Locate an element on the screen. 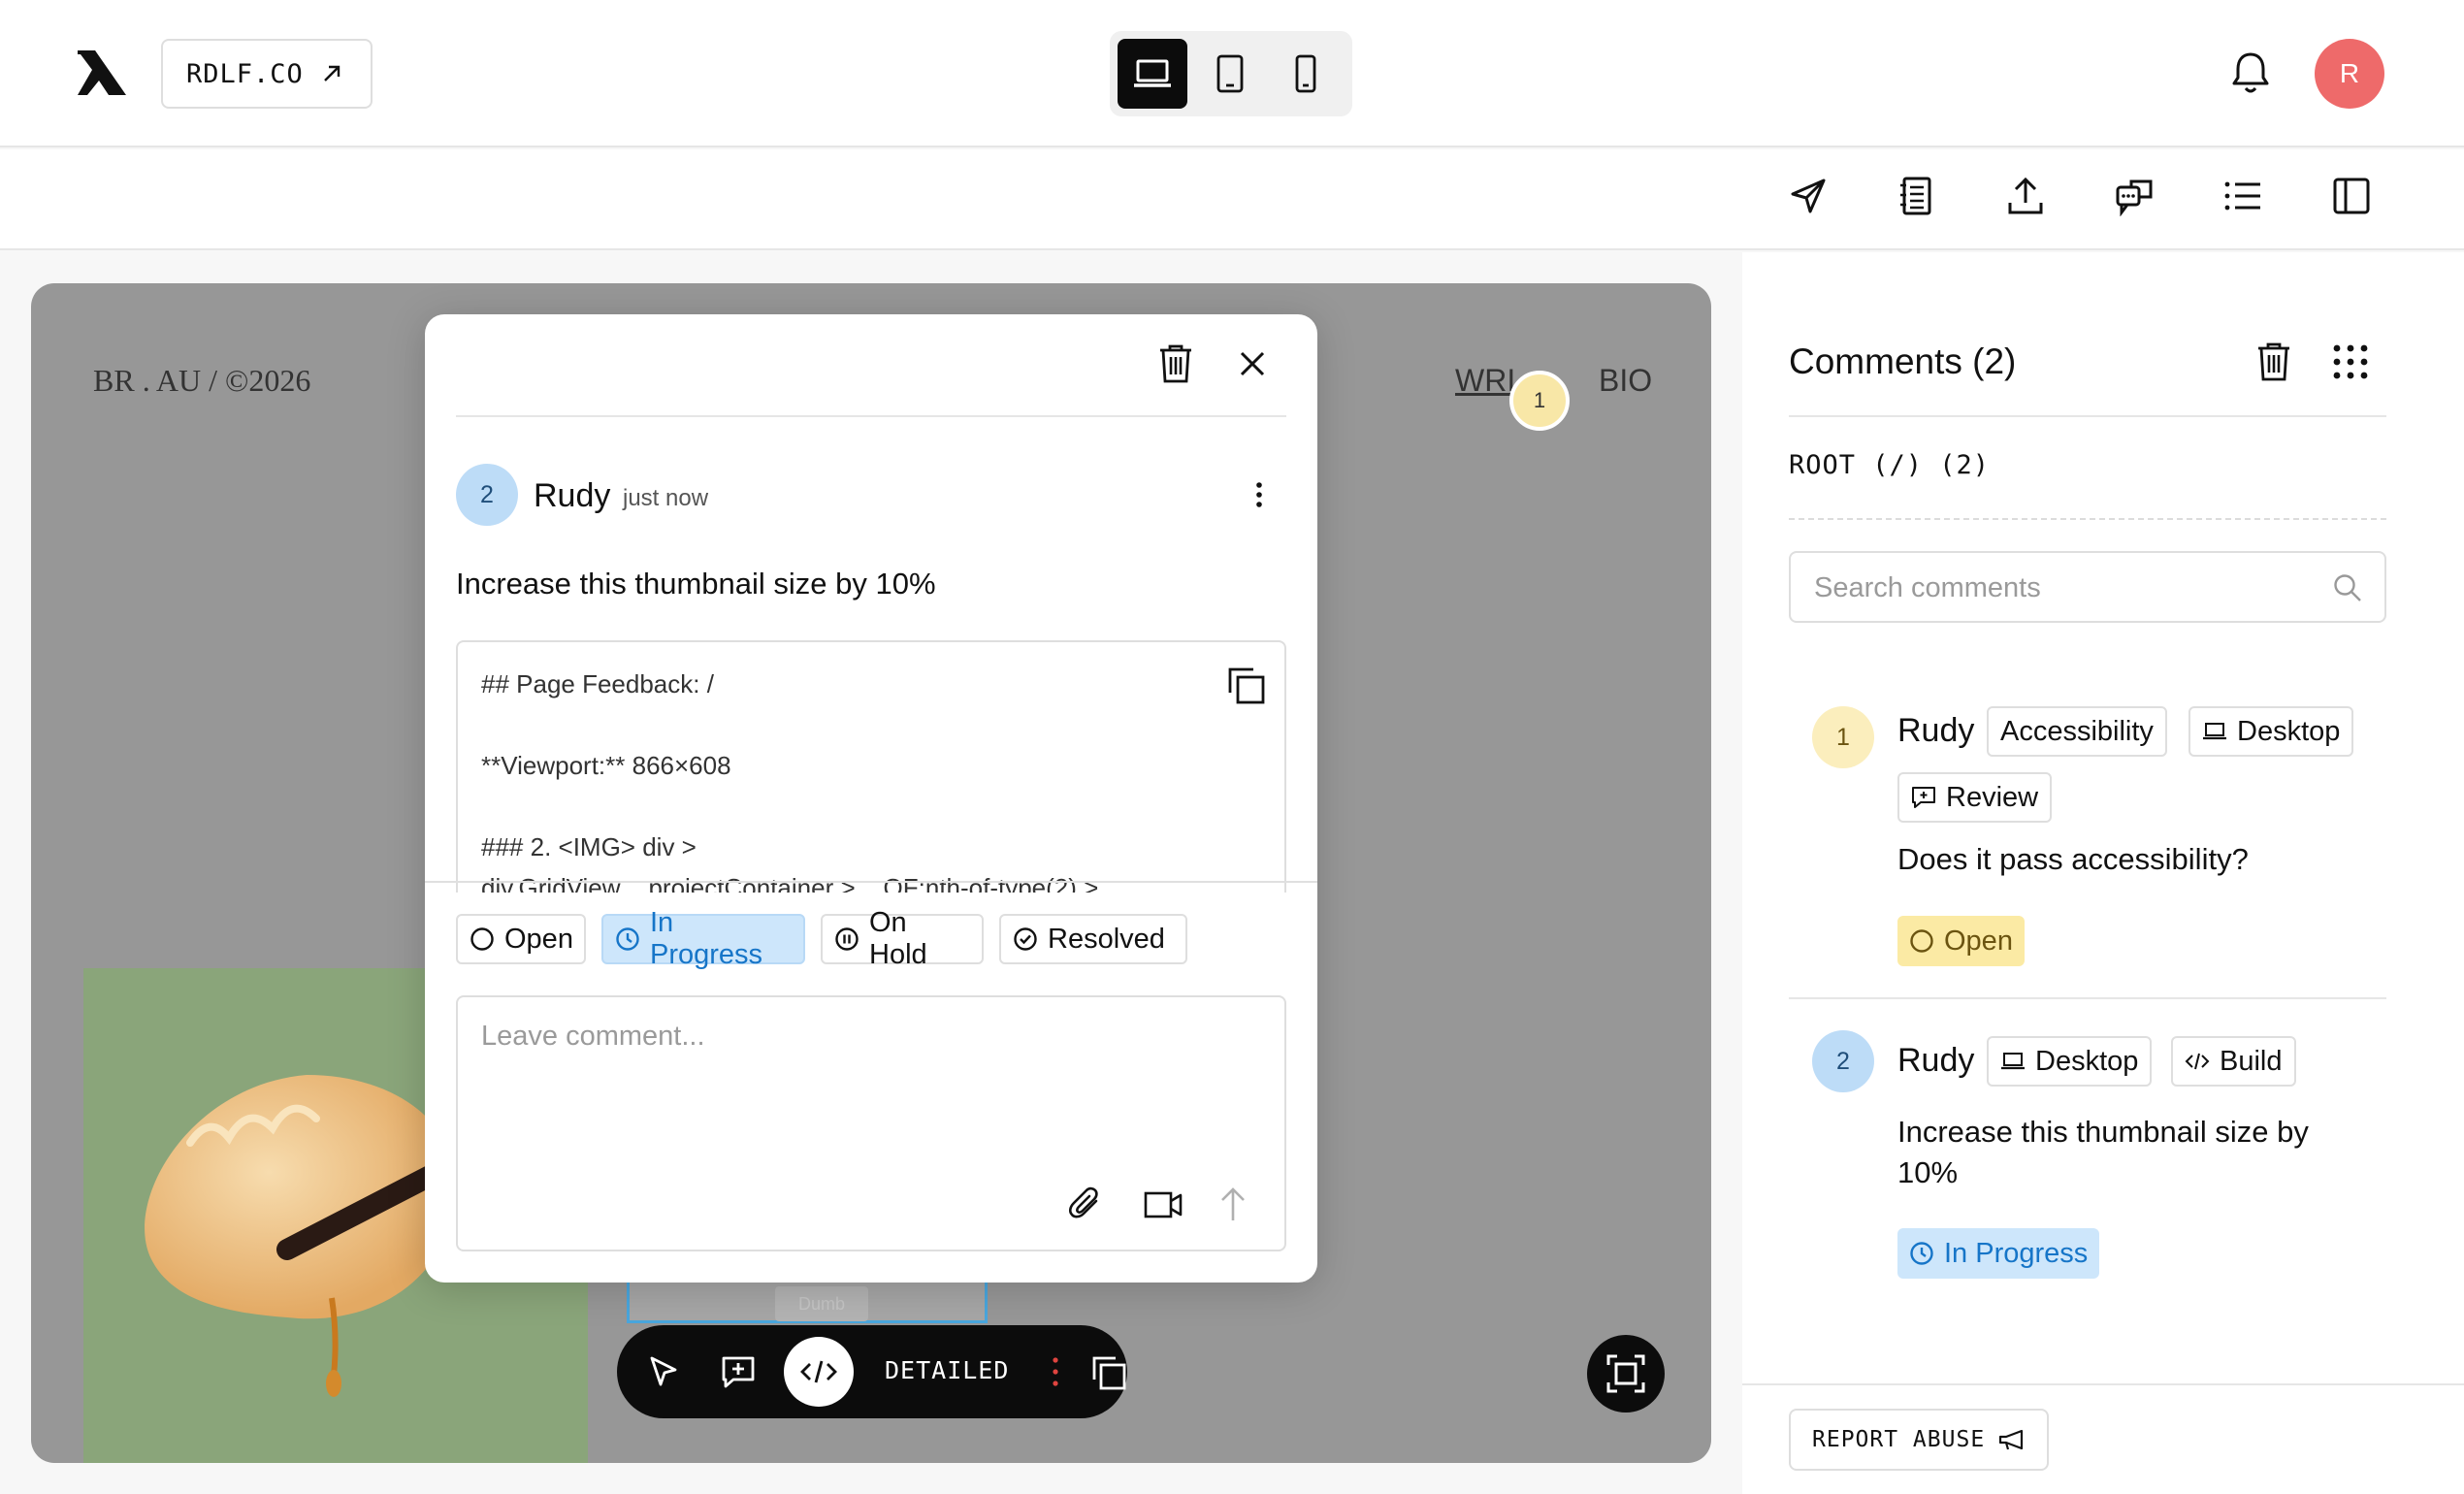 The image size is (2464, 1494). delete-all-icon is located at coordinates (2274, 361).